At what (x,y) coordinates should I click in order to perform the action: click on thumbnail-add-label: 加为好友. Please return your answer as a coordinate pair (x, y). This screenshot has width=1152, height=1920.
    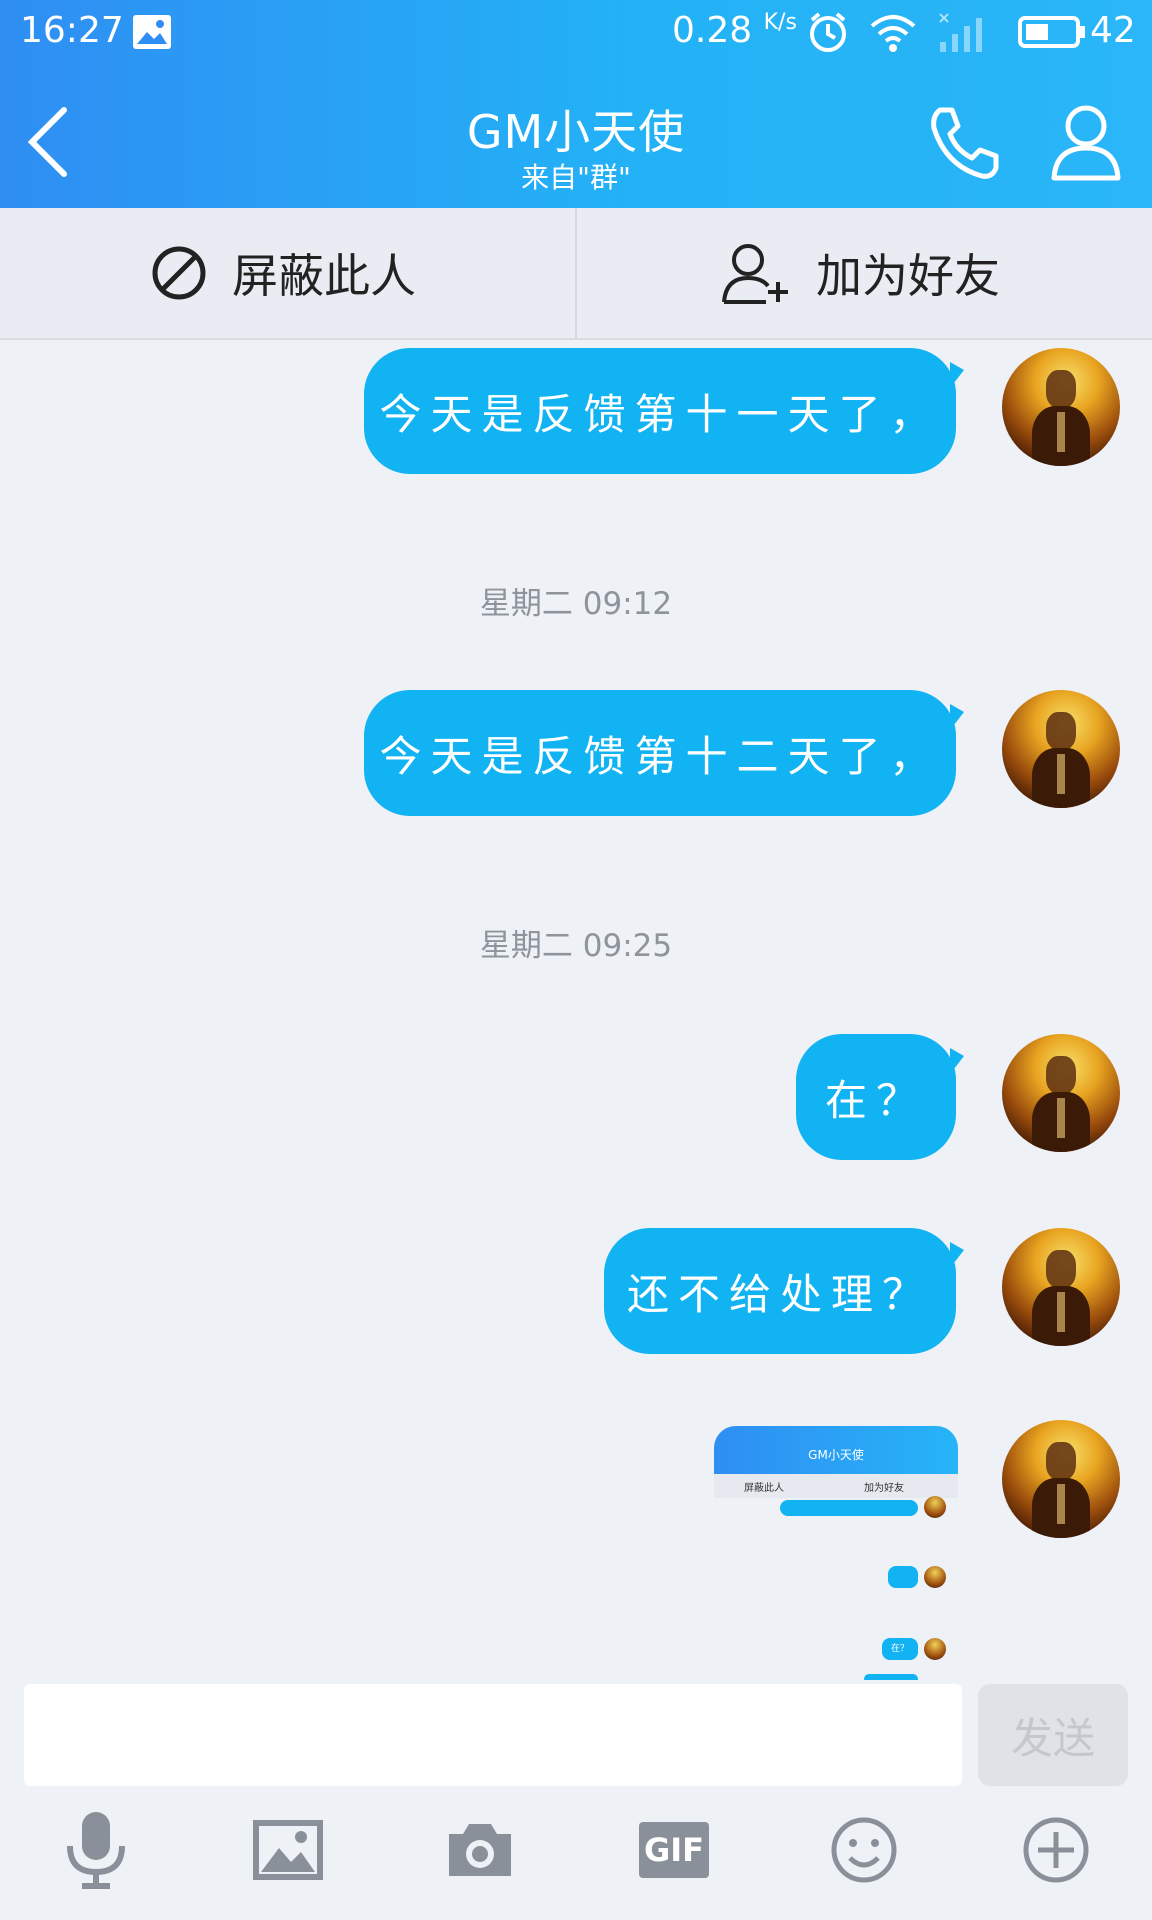
    Looking at the image, I should click on (884, 1488).